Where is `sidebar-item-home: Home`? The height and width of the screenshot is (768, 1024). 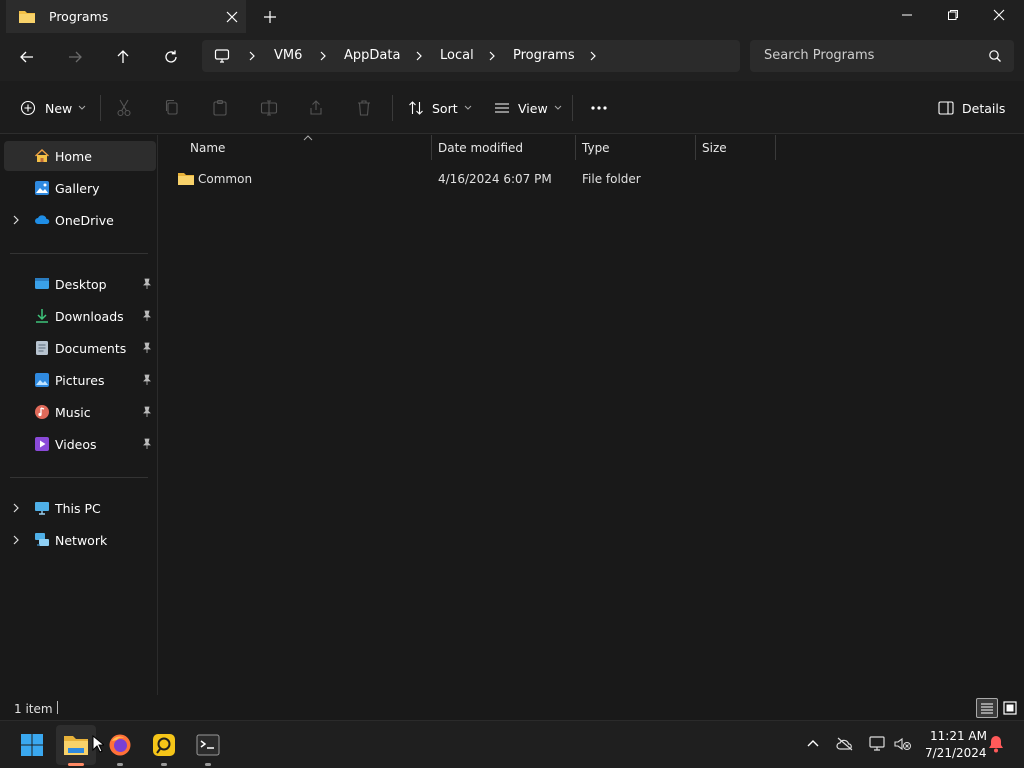
sidebar-item-home: Home is located at coordinates (80, 156).